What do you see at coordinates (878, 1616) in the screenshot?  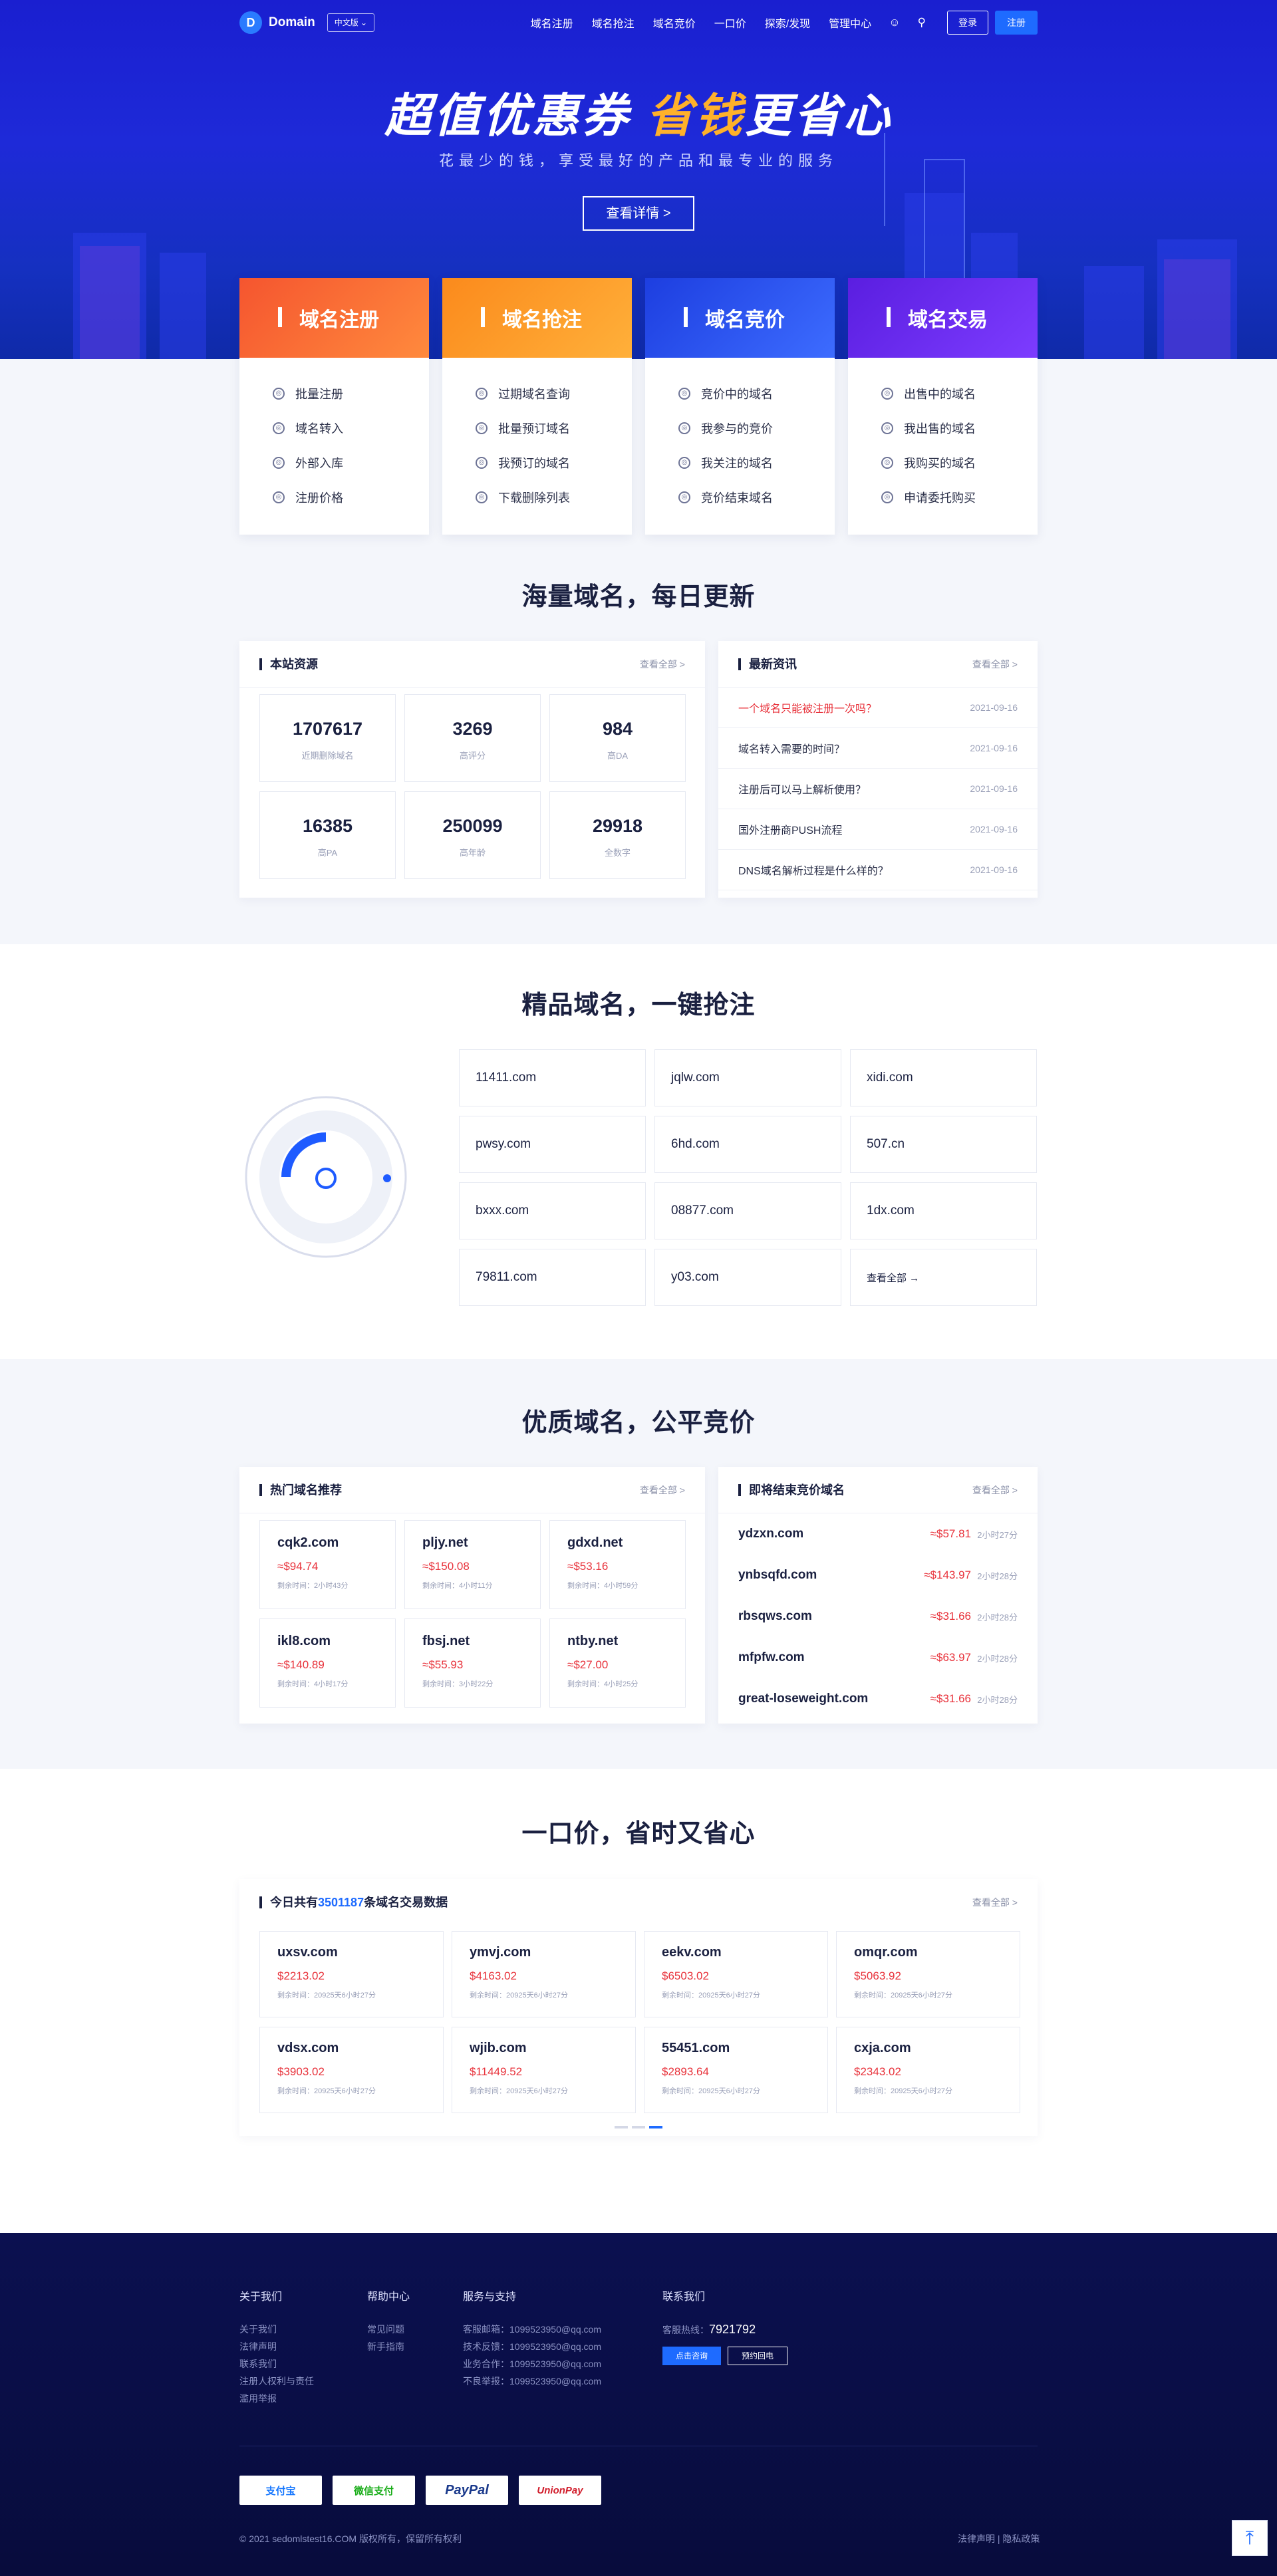 I see `auction-row: rbsqws.com ≈$31.66 2小时28分` at bounding box center [878, 1616].